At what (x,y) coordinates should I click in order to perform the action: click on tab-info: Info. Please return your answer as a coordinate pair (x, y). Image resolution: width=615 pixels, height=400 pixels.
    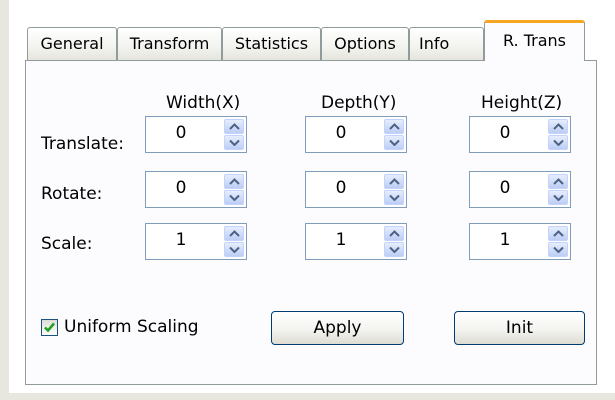
    Looking at the image, I should click on (446, 43).